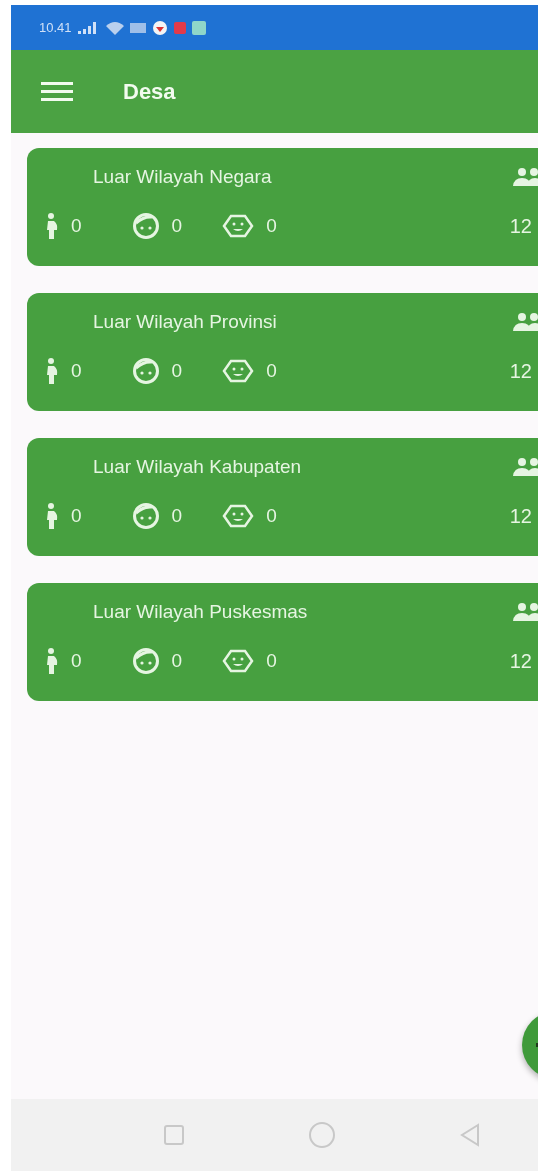 Image resolution: width=538 pixels, height=1171 pixels. Describe the element at coordinates (55, 27) in the screenshot. I see `status-time: 10.41` at that location.